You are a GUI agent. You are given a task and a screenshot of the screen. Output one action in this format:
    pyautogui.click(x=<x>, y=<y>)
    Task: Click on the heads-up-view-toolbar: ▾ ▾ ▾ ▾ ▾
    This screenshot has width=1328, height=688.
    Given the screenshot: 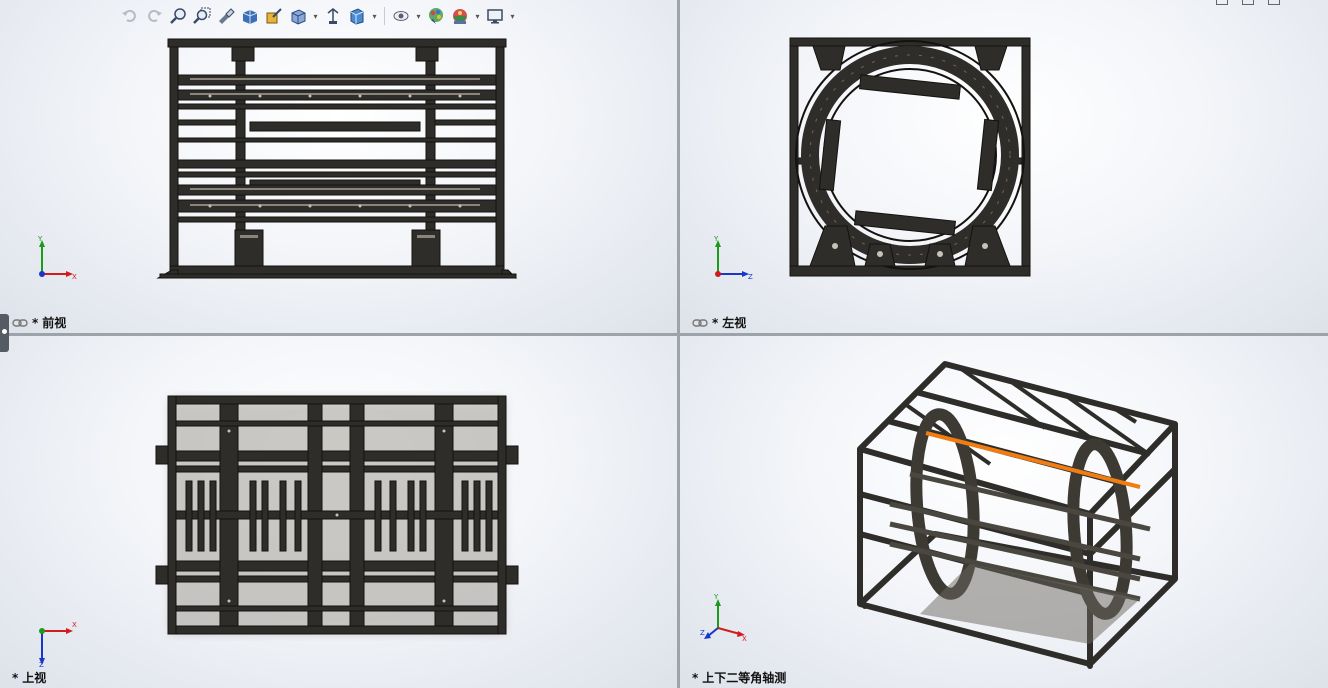 What is the action you would take?
    pyautogui.click(x=318, y=16)
    